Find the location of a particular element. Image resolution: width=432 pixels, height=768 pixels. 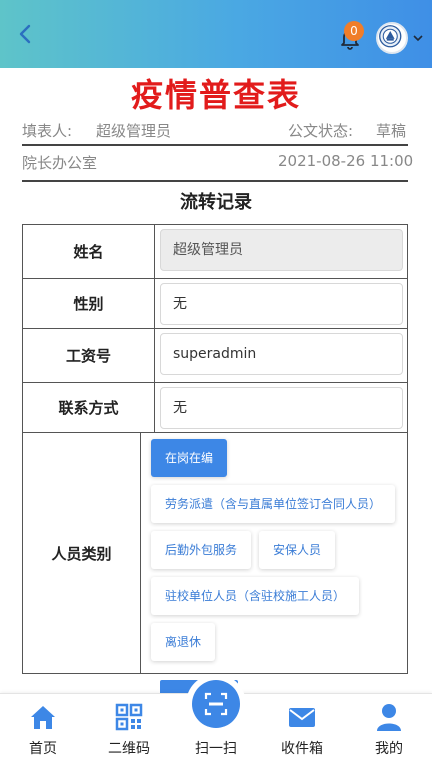

category-option: 后勤外包服务 is located at coordinates (200, 550).